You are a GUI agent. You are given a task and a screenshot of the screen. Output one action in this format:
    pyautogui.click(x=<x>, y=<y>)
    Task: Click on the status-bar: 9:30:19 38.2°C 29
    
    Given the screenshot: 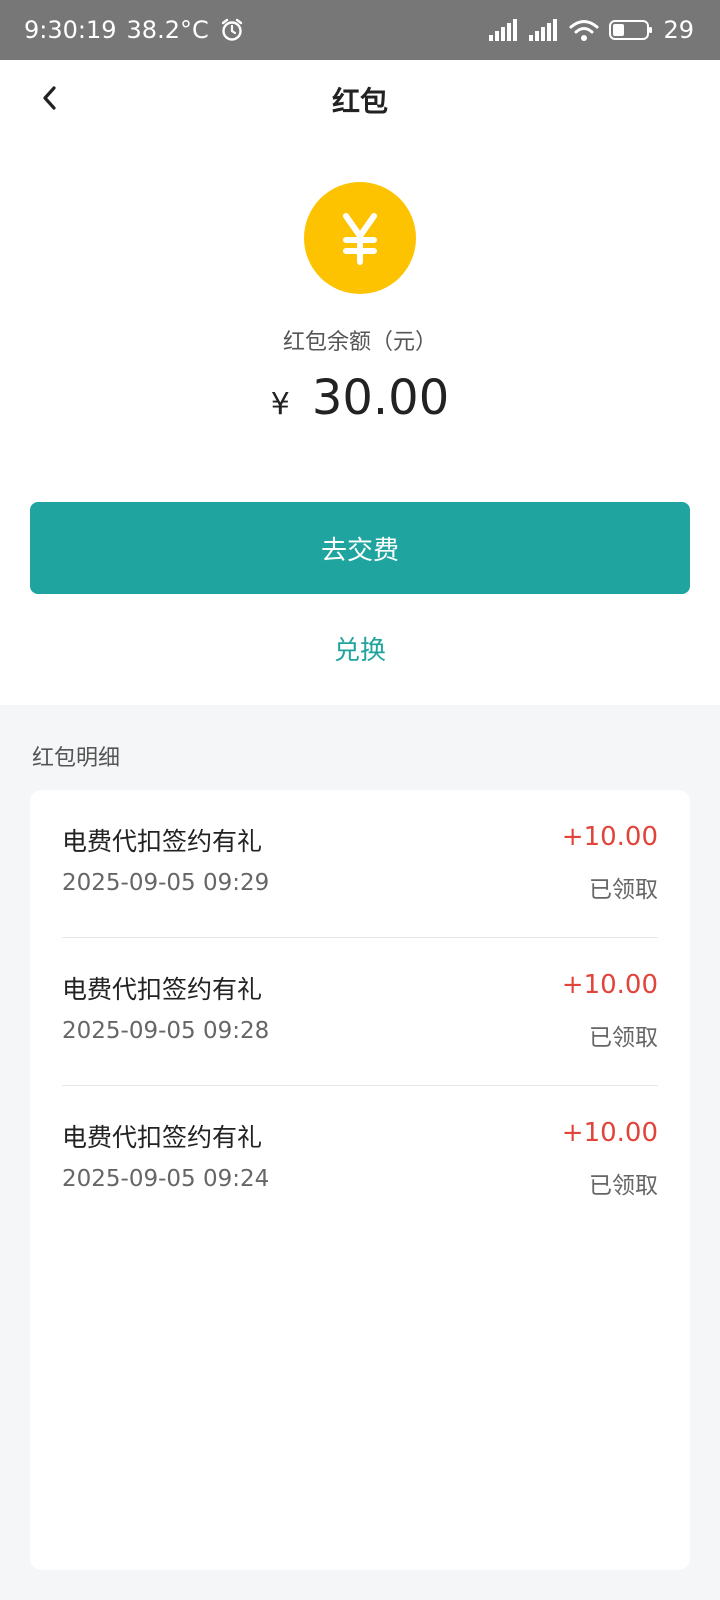 What is the action you would take?
    pyautogui.click(x=360, y=30)
    